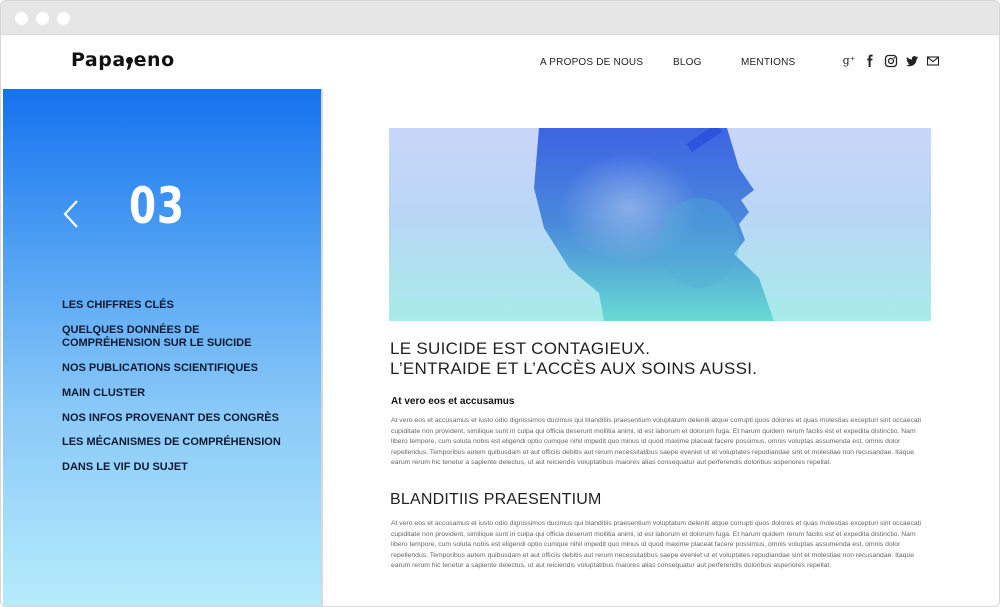  What do you see at coordinates (870, 61) in the screenshot?
I see `facebook-icon` at bounding box center [870, 61].